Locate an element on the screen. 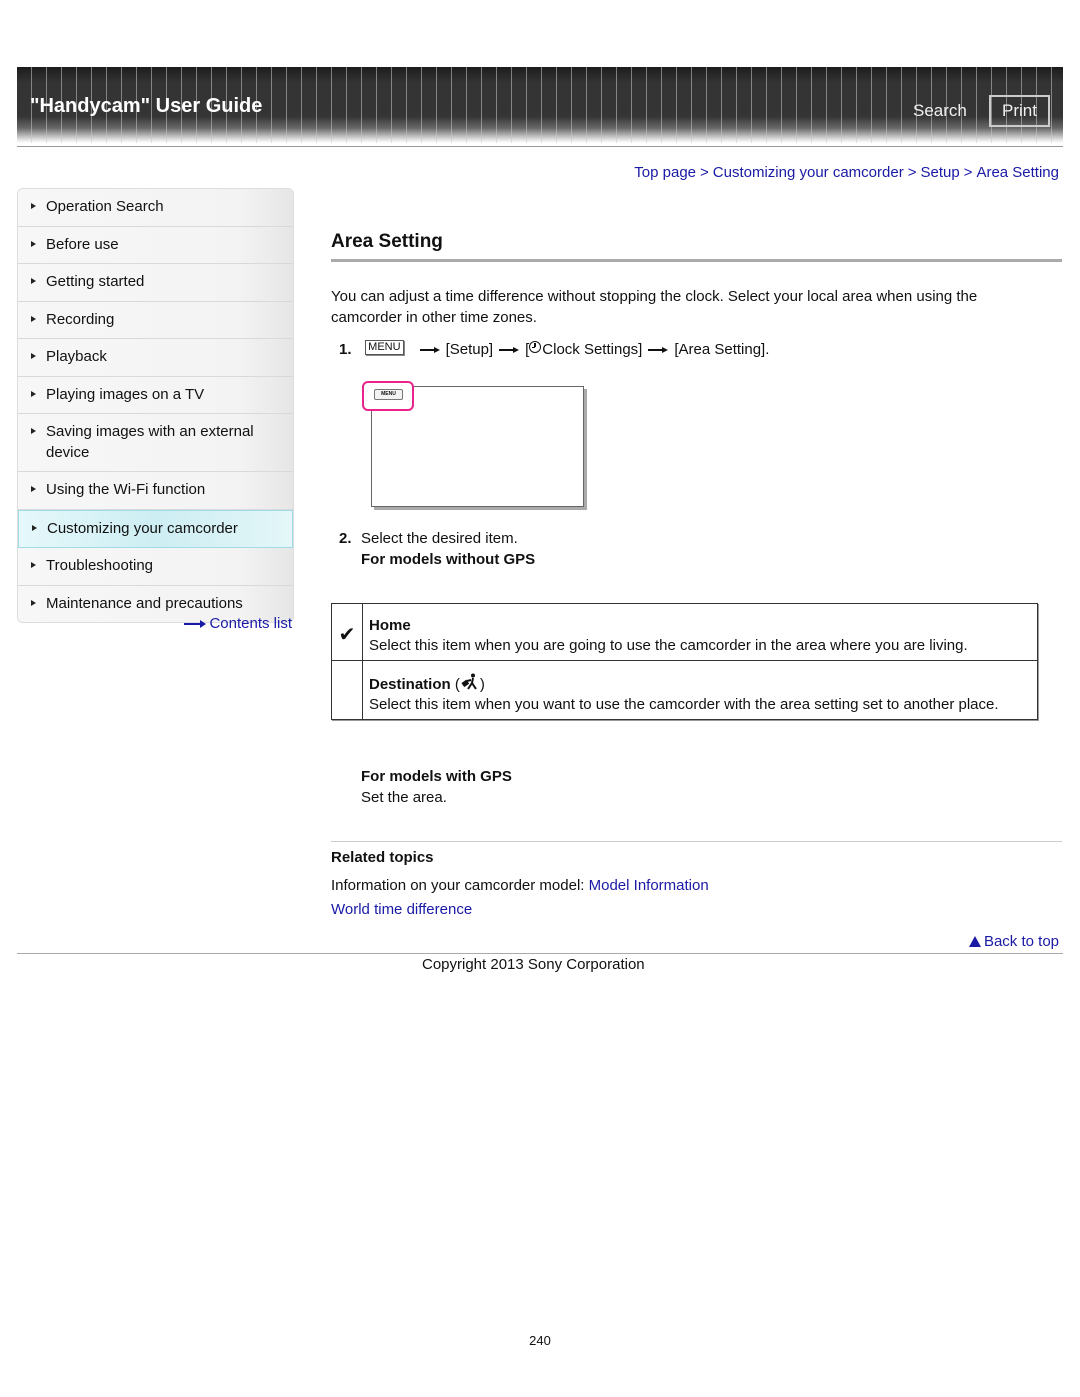 This screenshot has height=1397, width=1080. sidebar-item-recording: Recording is located at coordinates (155, 320).